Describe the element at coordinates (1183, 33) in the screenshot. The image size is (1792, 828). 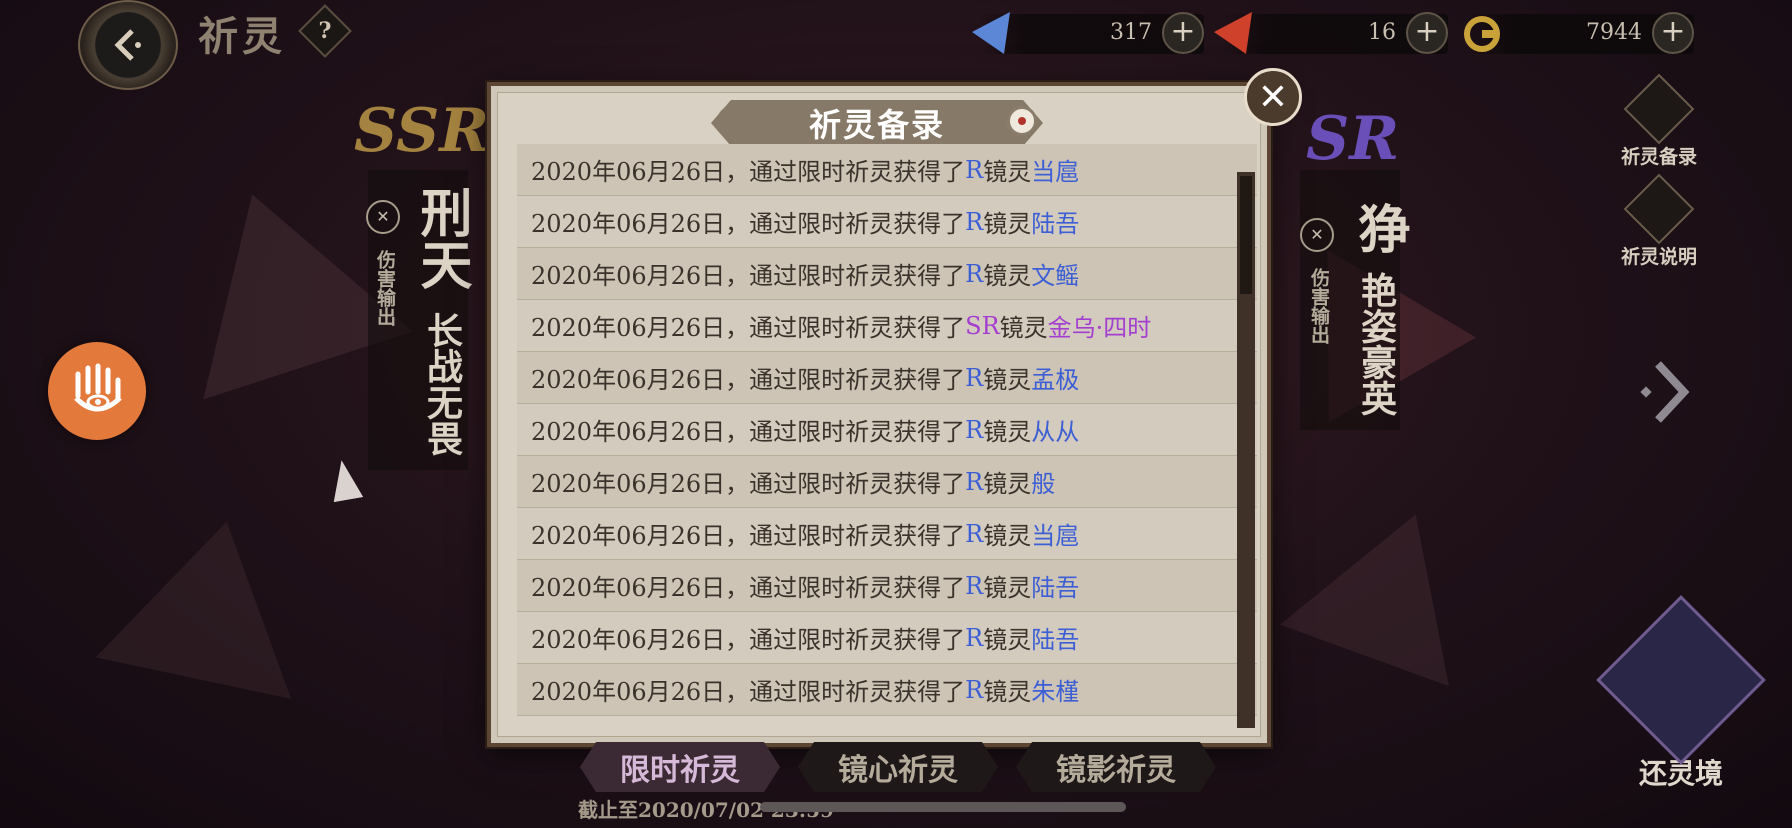
I see `add-blue-crystal-button: +` at that location.